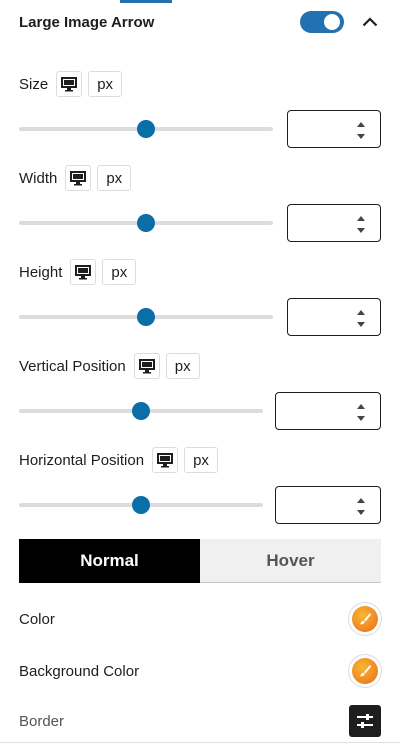 This screenshot has height=745, width=400. What do you see at coordinates (200, 619) in the screenshot?
I see `color-row: Color` at bounding box center [200, 619].